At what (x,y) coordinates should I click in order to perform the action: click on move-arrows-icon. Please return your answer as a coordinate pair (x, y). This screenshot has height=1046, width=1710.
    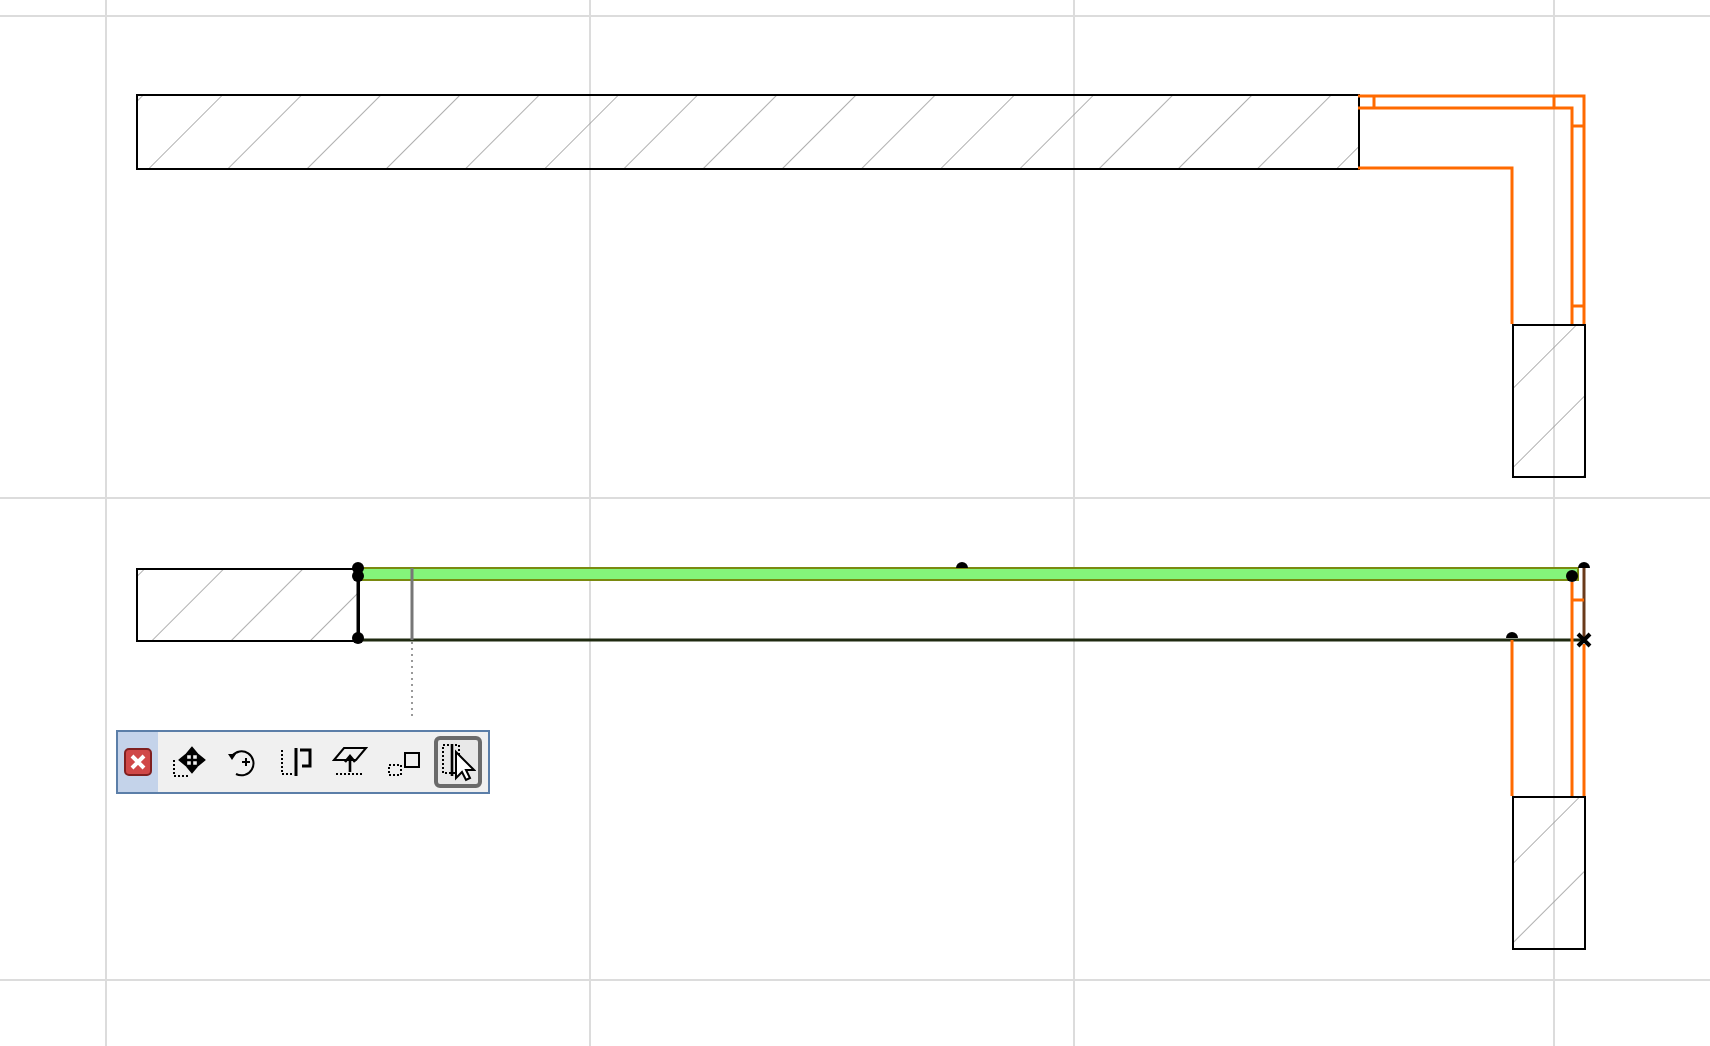
    Looking at the image, I should click on (188, 762).